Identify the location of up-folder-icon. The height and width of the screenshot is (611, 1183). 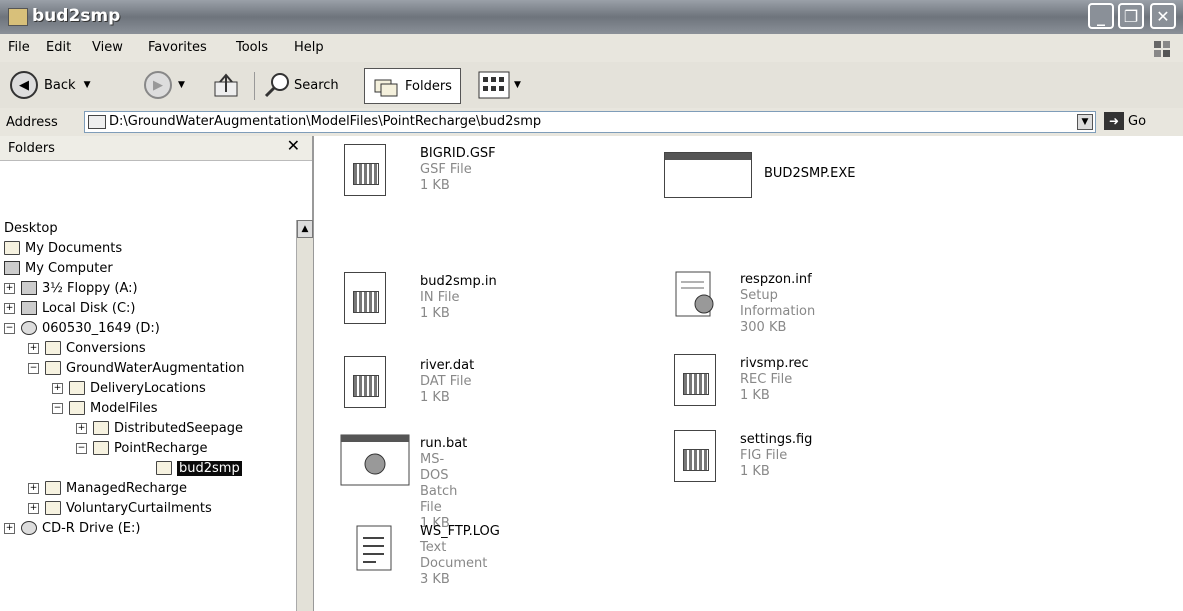
(226, 85).